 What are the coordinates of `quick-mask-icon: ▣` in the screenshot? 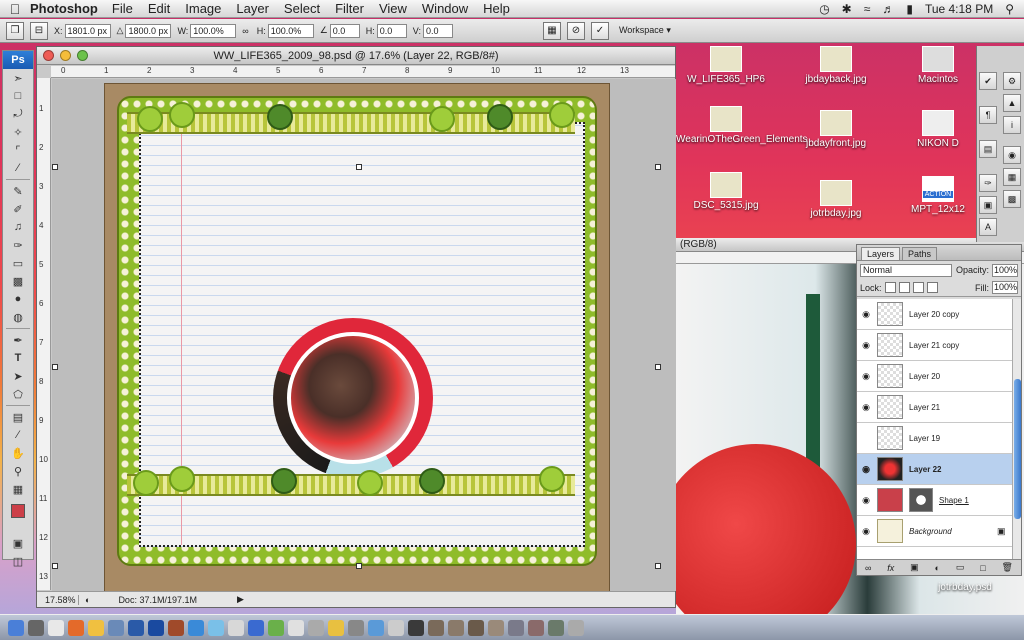 It's located at (18, 543).